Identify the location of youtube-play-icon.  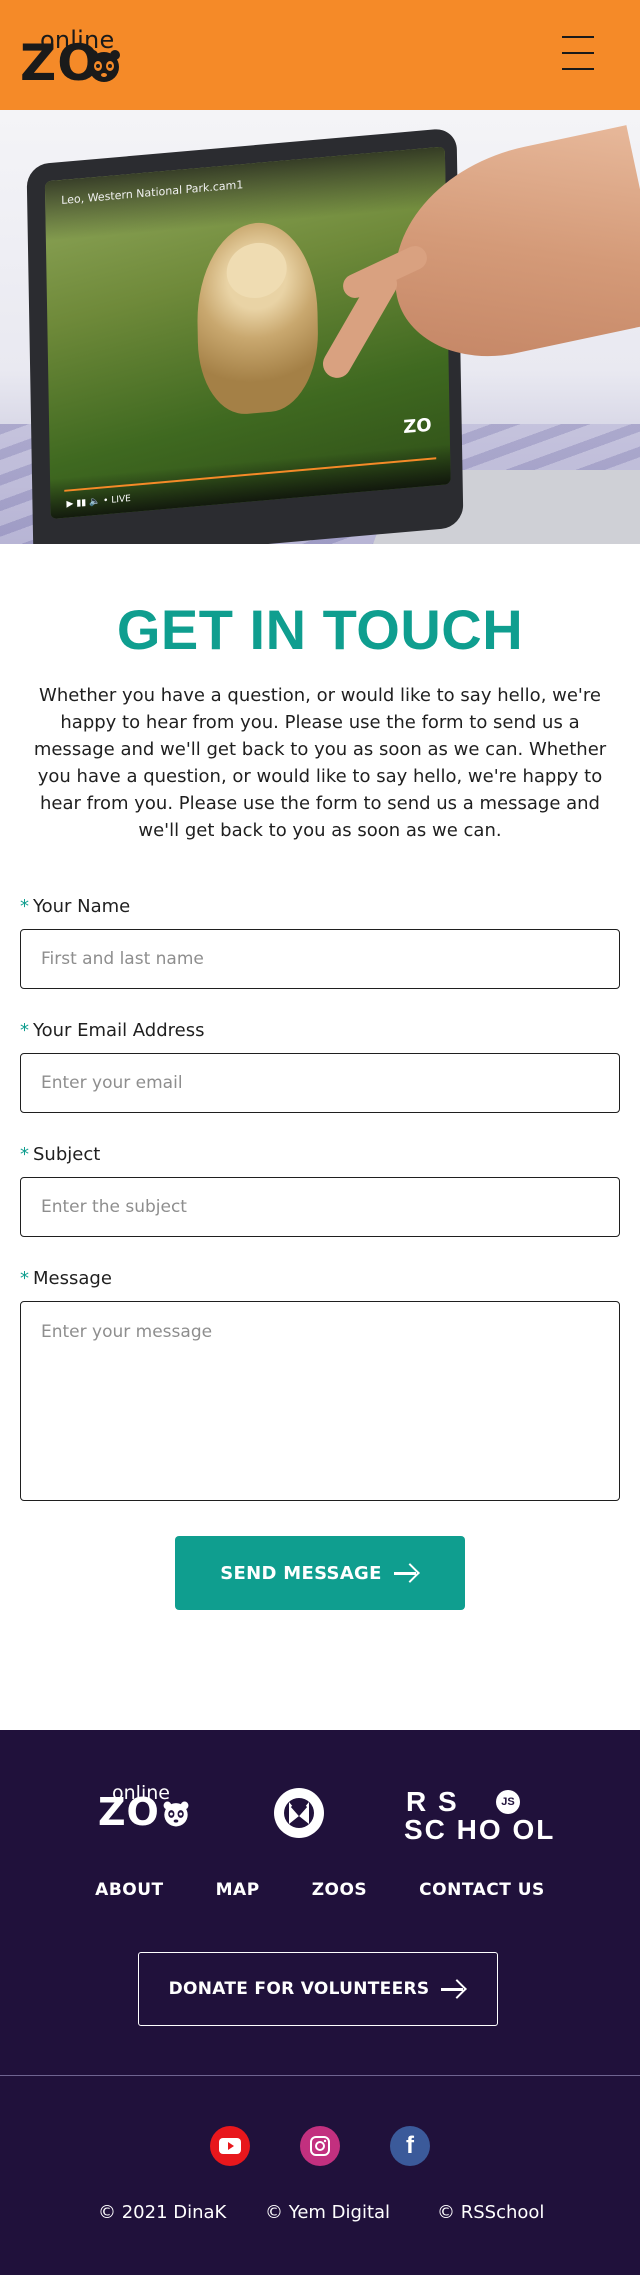
(230, 2146).